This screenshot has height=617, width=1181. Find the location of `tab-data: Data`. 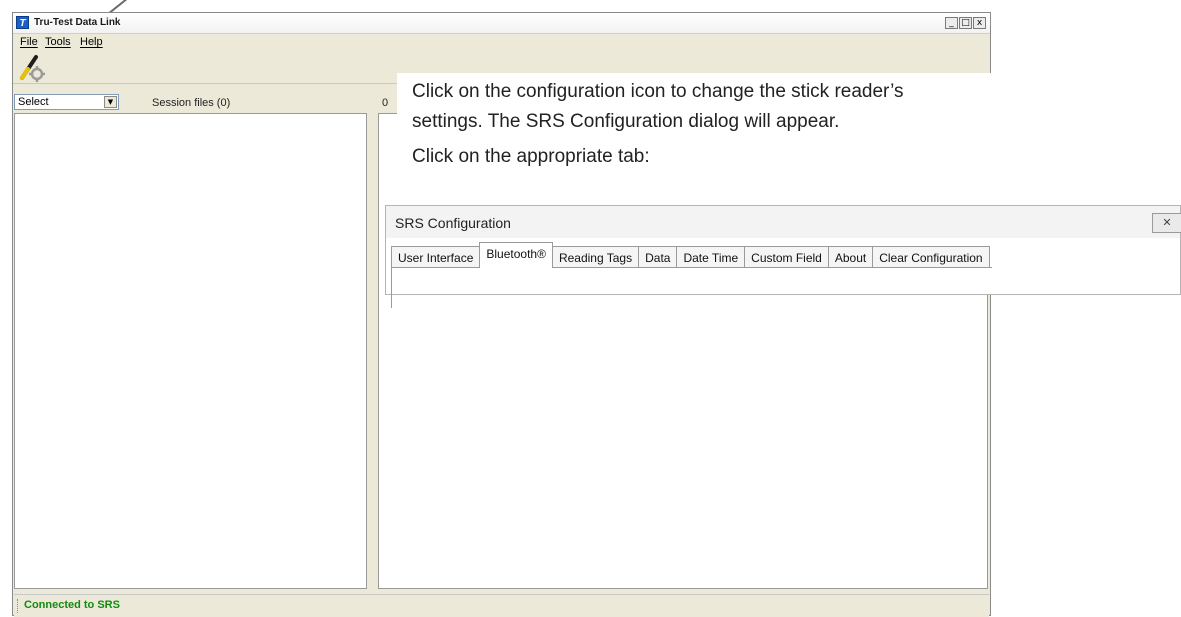

tab-data: Data is located at coordinates (658, 257).